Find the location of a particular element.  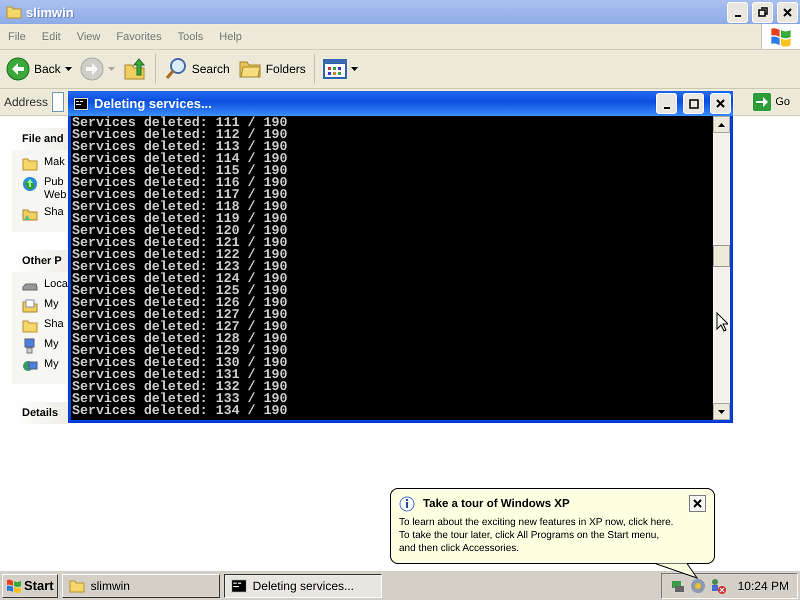

panel-header: Details is located at coordinates (40, 413).